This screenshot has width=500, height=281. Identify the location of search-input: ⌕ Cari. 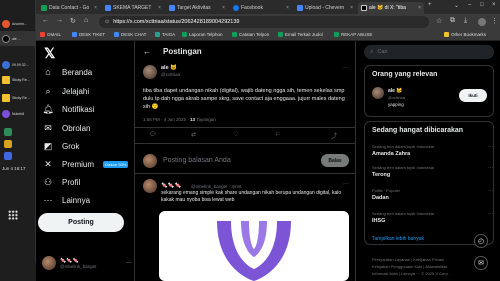
(429, 52).